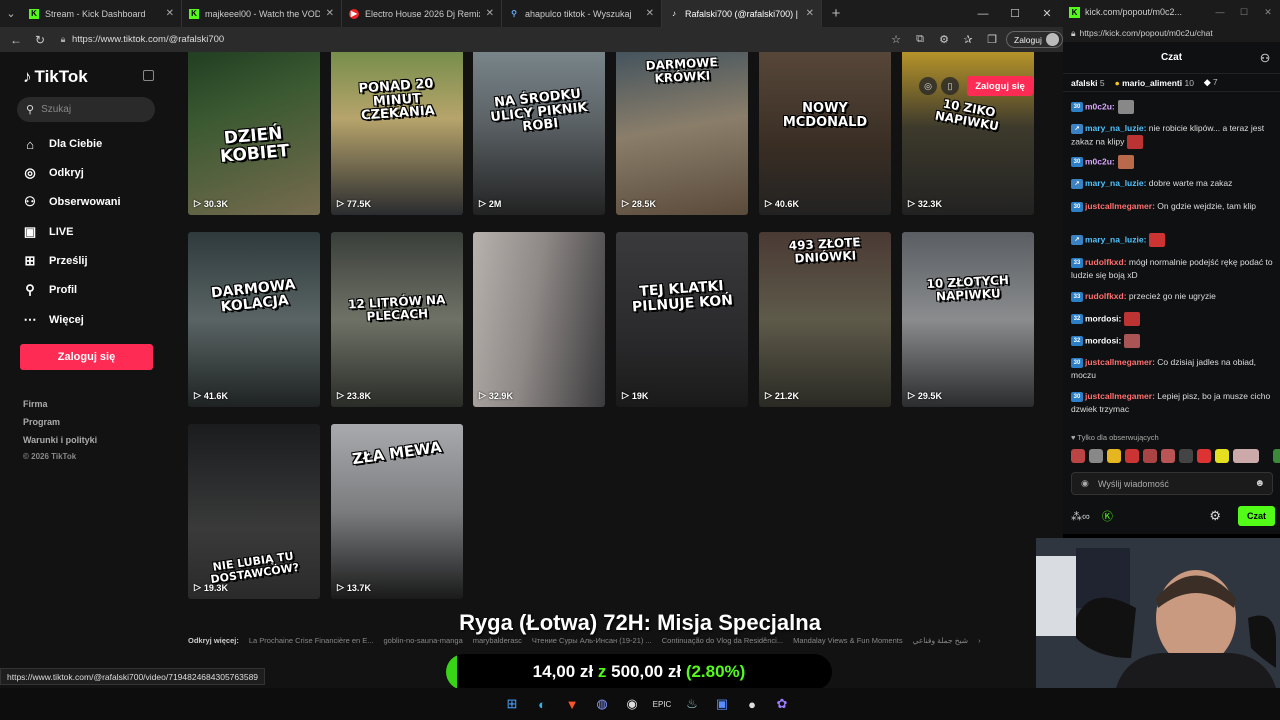 The height and width of the screenshot is (720, 1280). I want to click on users-icon: ⚇, so click(1265, 58).